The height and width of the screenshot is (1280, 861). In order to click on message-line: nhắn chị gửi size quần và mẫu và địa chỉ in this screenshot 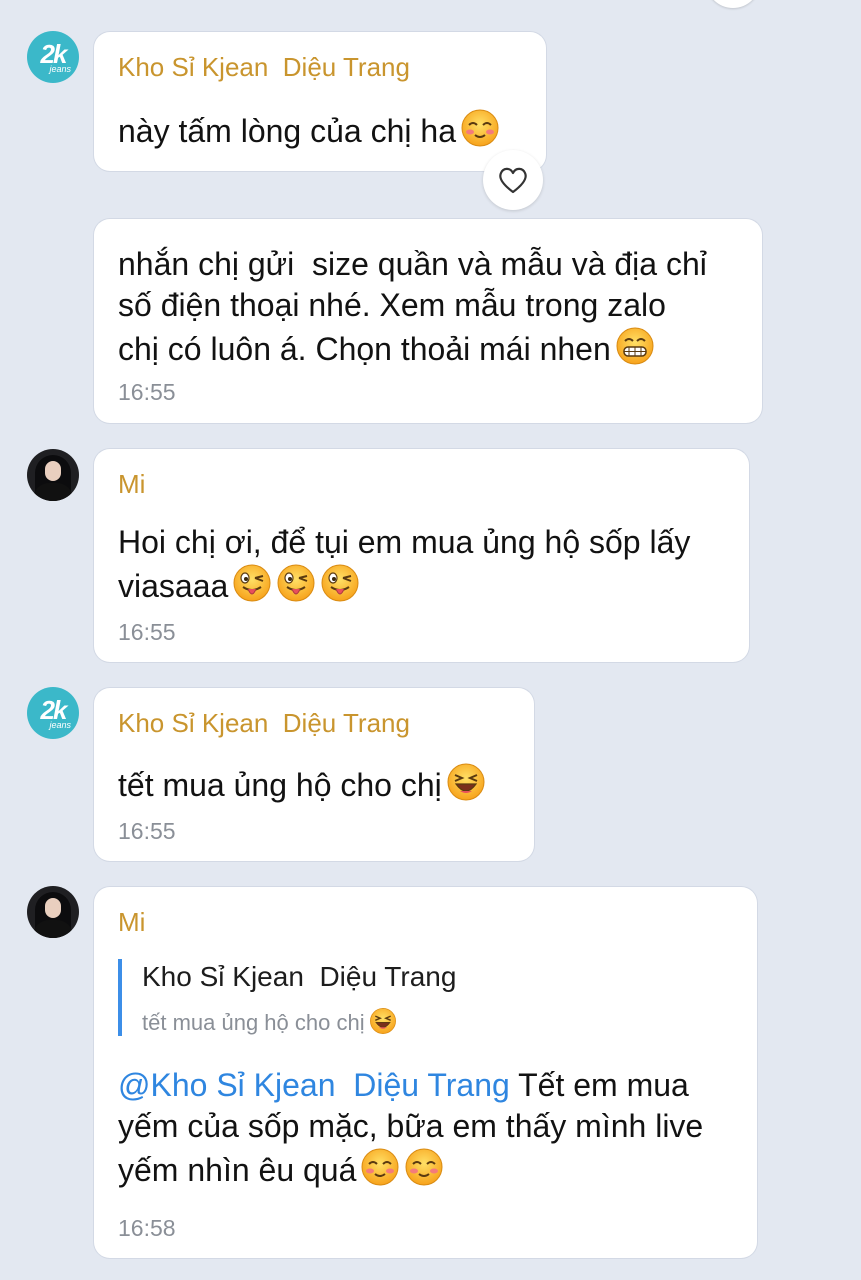, I will do `click(412, 264)`.